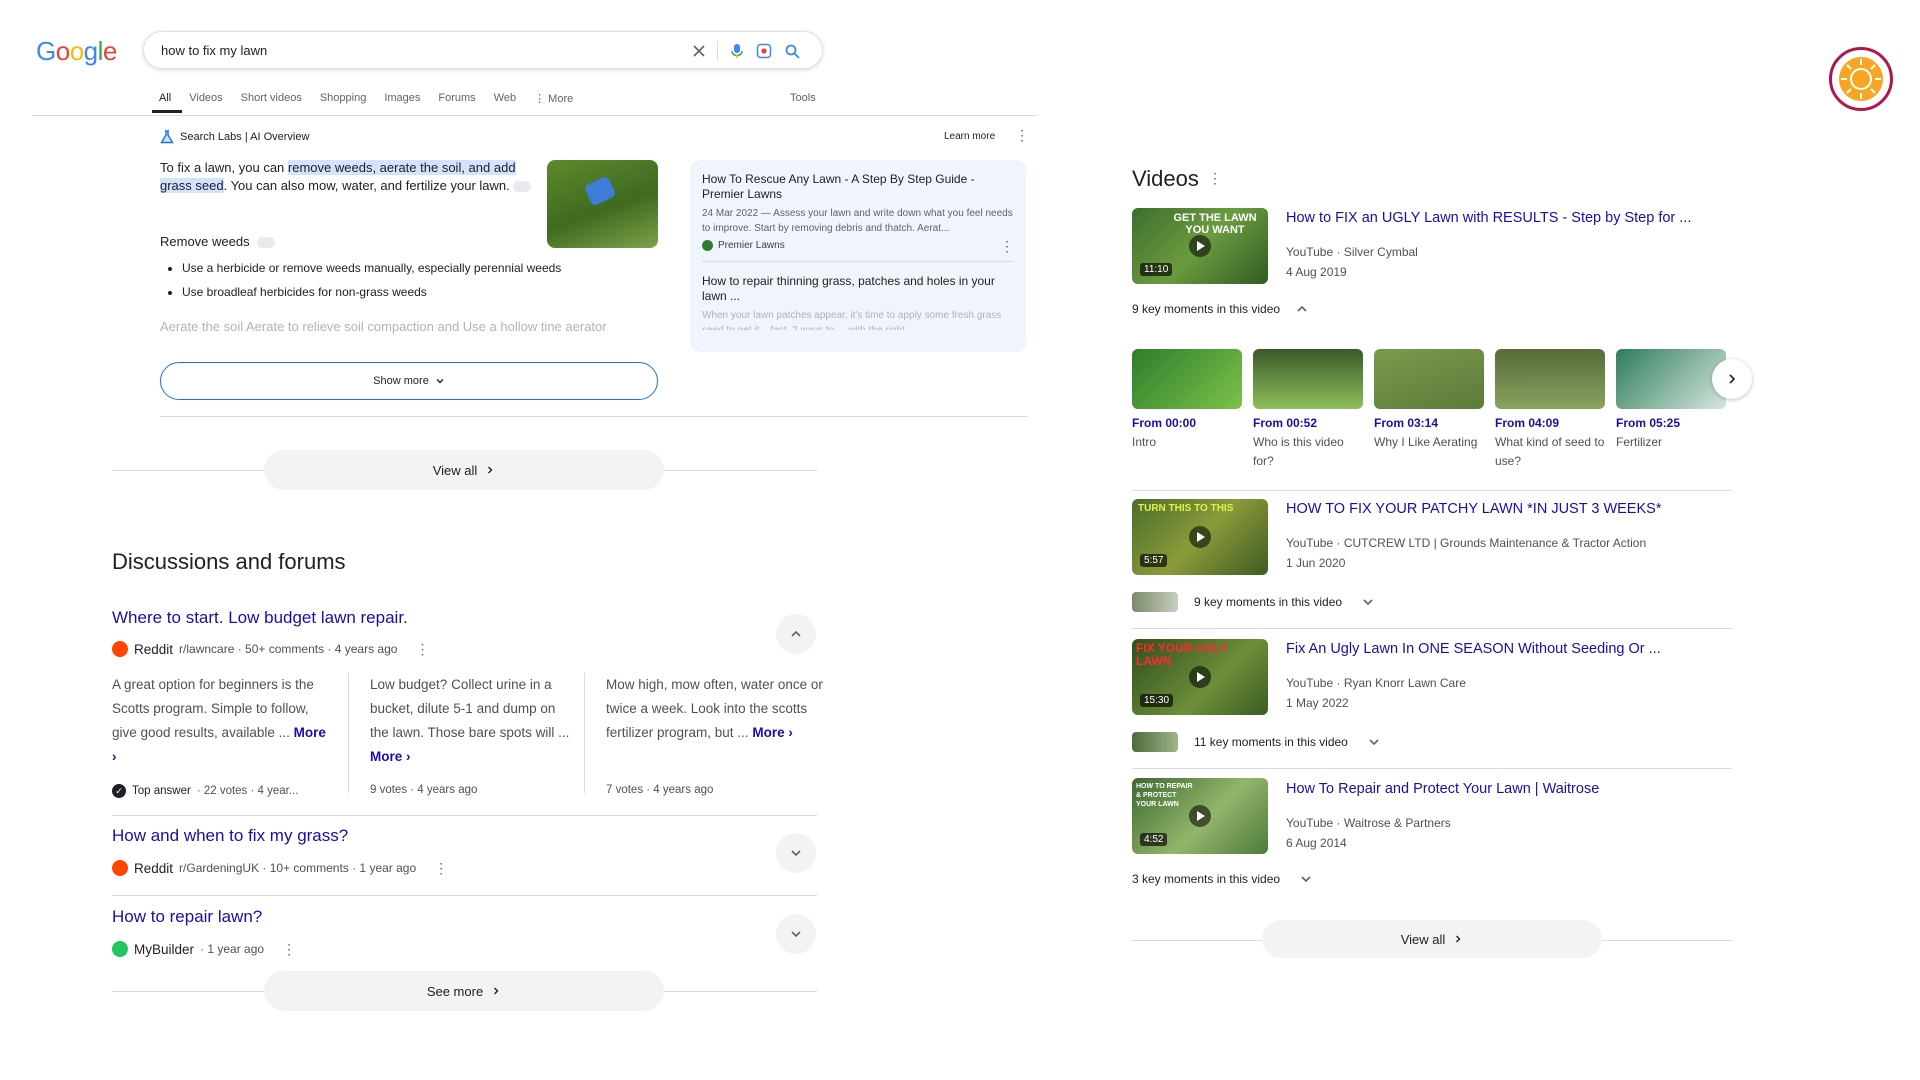 The width and height of the screenshot is (1920, 1080). I want to click on thread-title: How to repair lawn?, so click(187, 917).